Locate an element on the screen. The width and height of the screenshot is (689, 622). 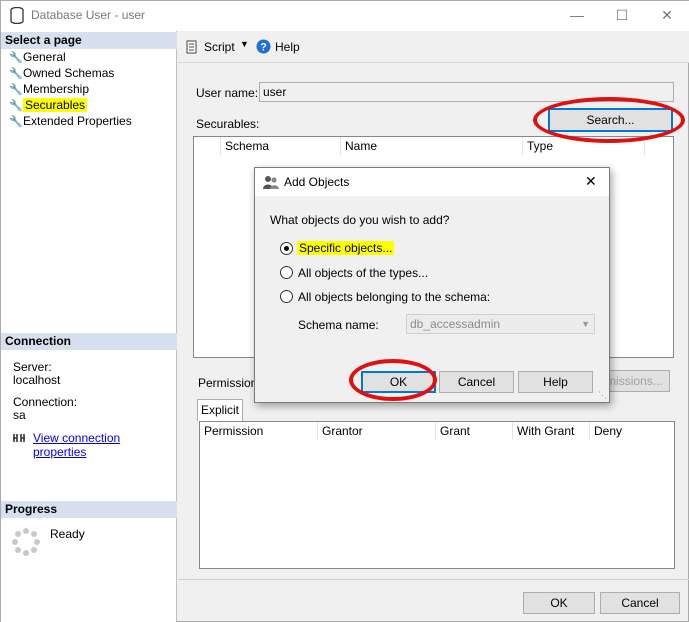
column-header-type: Type is located at coordinates (584, 146).